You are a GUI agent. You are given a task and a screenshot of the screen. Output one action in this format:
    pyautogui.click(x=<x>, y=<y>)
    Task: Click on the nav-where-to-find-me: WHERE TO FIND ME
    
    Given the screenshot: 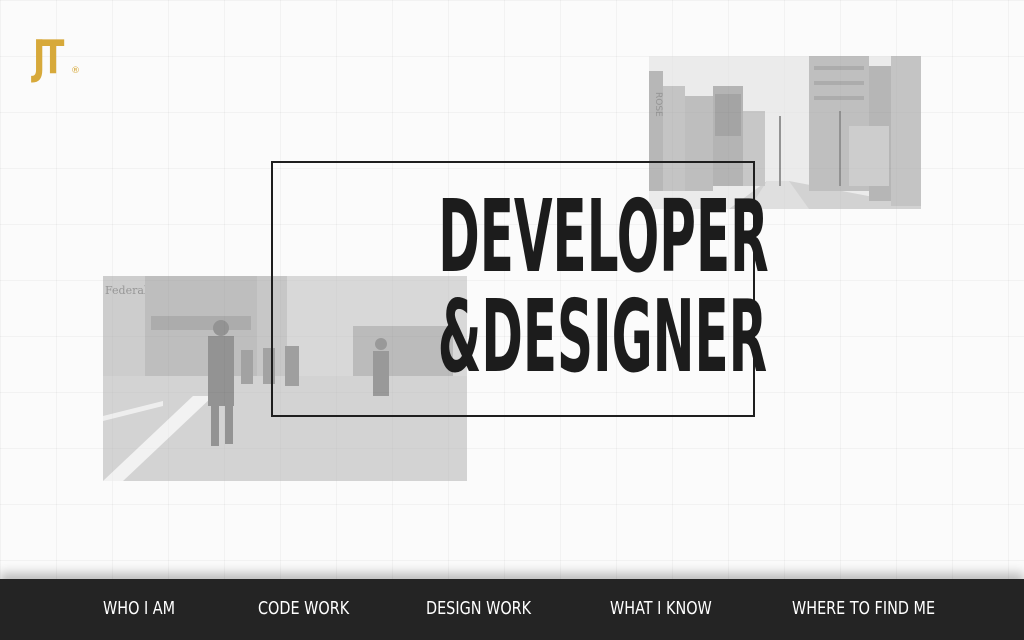 What is the action you would take?
    pyautogui.click(x=881, y=609)
    